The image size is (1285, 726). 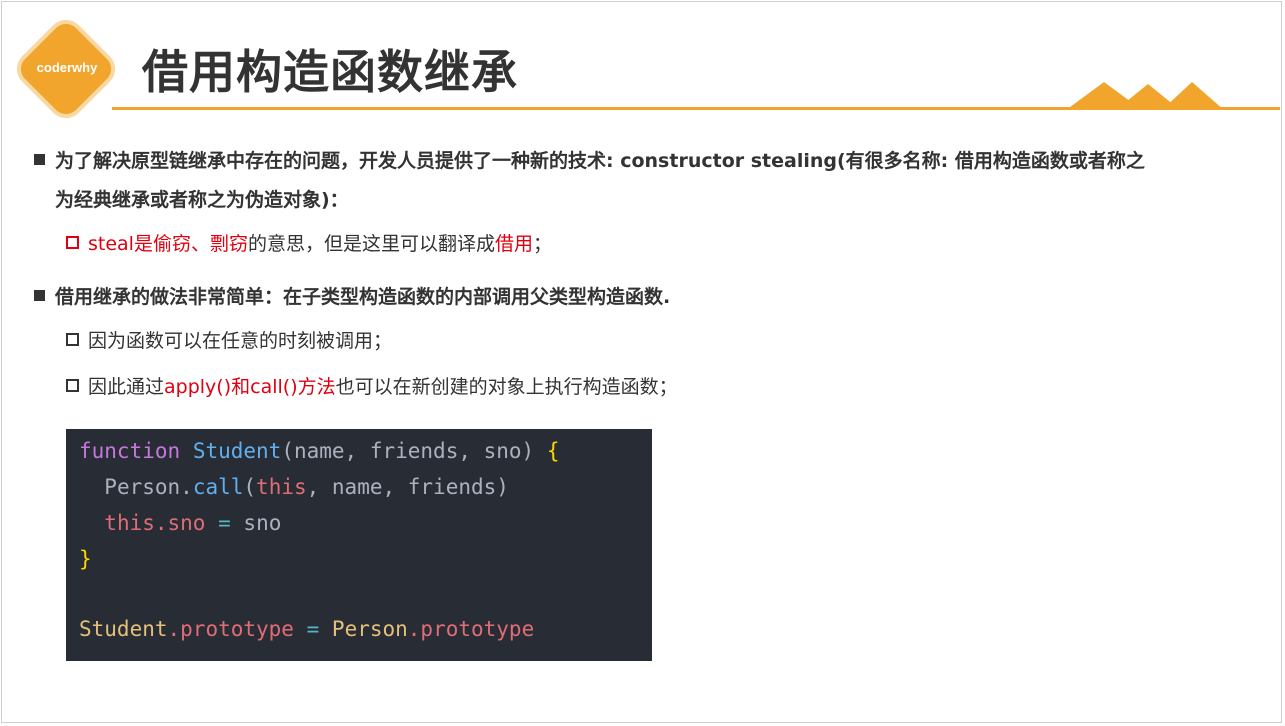 I want to click on code-params: (name, friends, sno), so click(x=408, y=451).